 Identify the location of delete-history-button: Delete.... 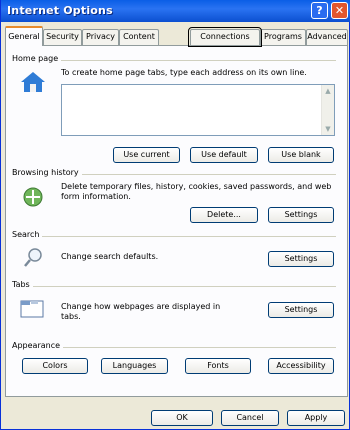
(224, 215).